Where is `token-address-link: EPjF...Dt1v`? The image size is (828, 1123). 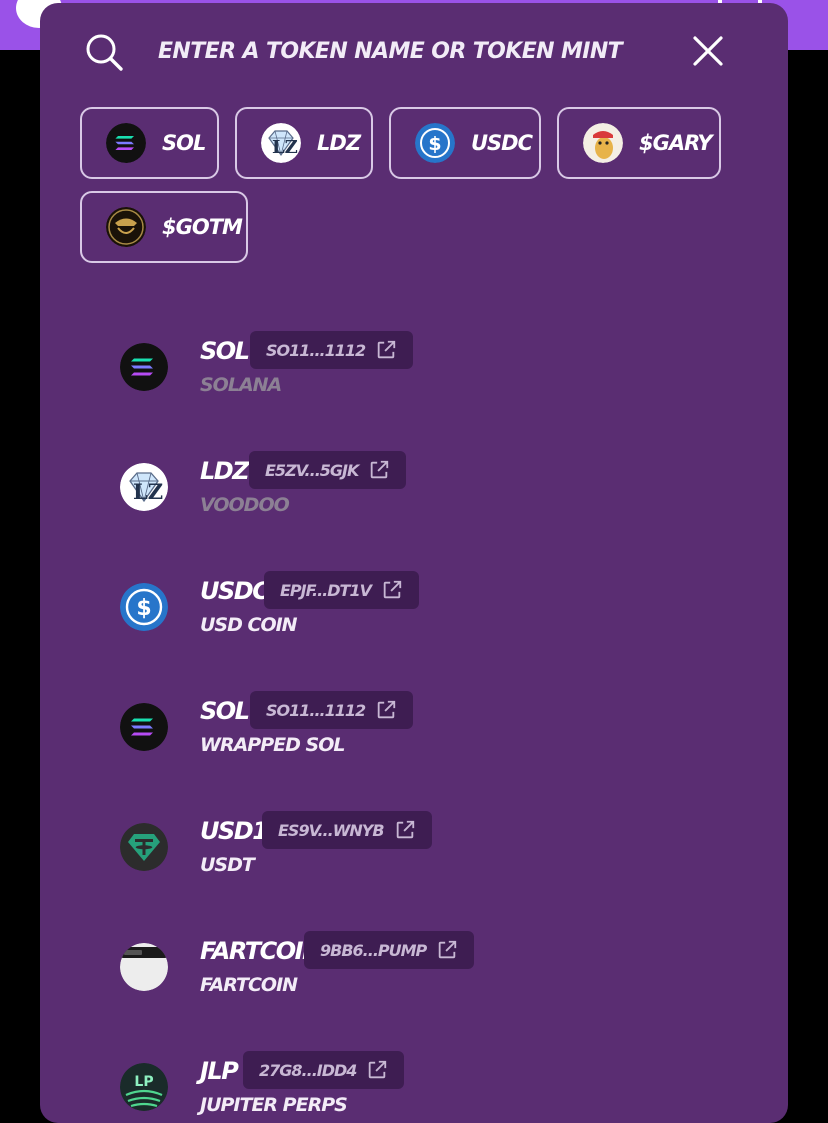 token-address-link: EPjF...Dt1v is located at coordinates (341, 590).